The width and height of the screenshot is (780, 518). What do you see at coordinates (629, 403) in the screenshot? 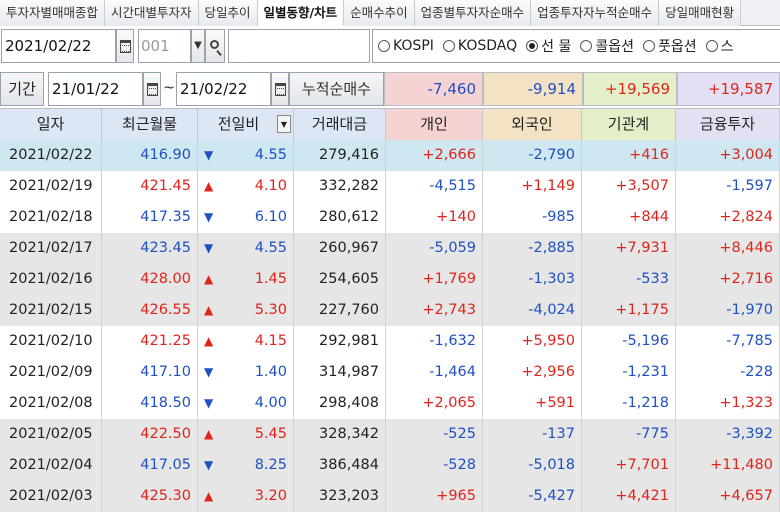
I see `institution-cell: -1,218` at bounding box center [629, 403].